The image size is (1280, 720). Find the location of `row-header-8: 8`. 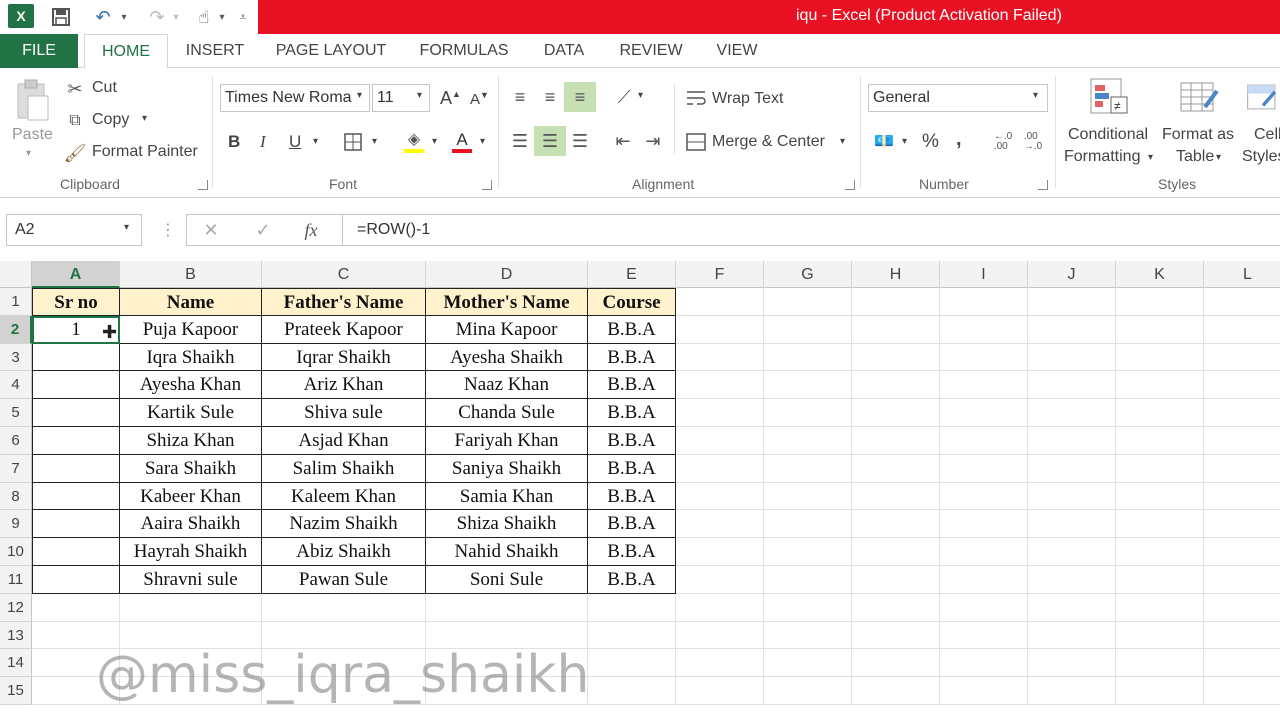

row-header-8: 8 is located at coordinates (16, 496).